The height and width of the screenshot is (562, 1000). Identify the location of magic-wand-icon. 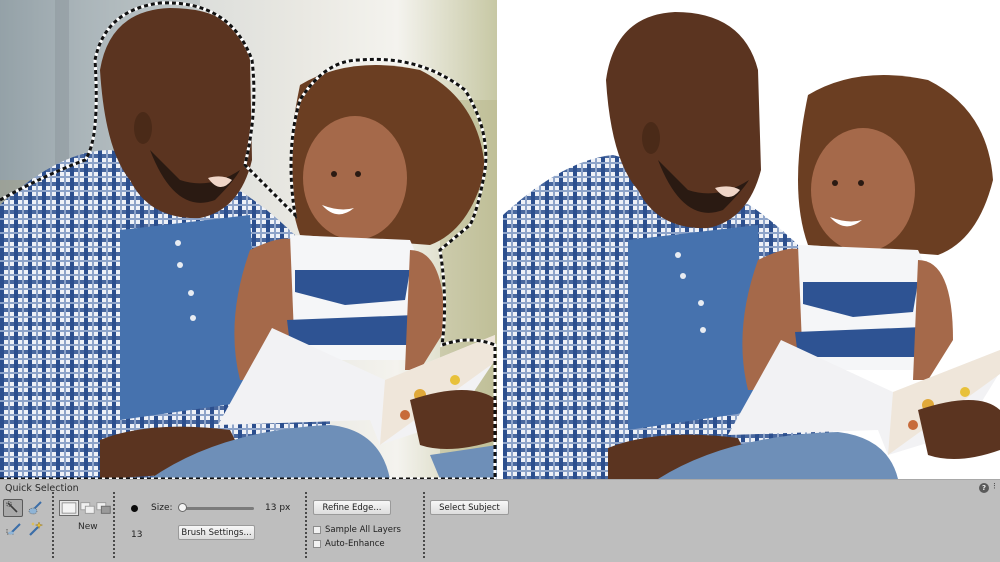
(36, 528).